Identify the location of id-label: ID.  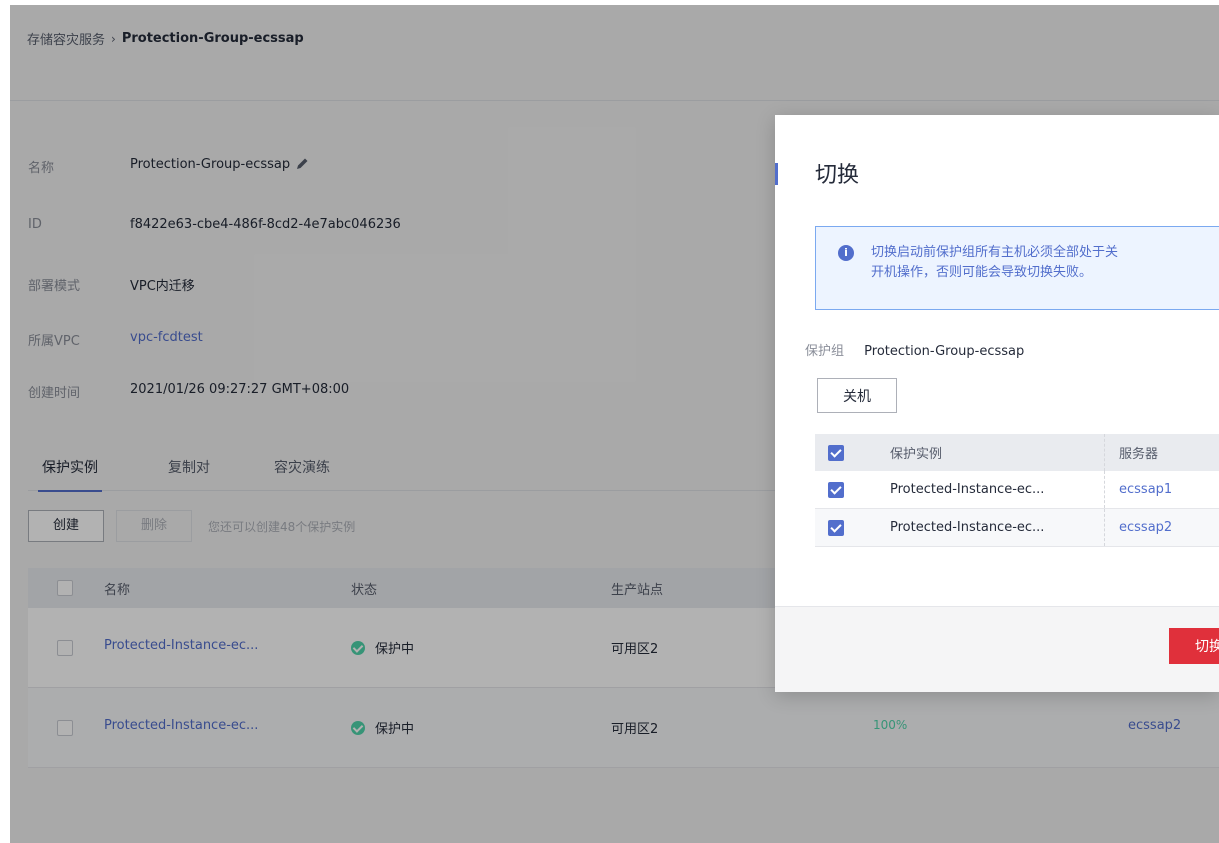
(35, 224).